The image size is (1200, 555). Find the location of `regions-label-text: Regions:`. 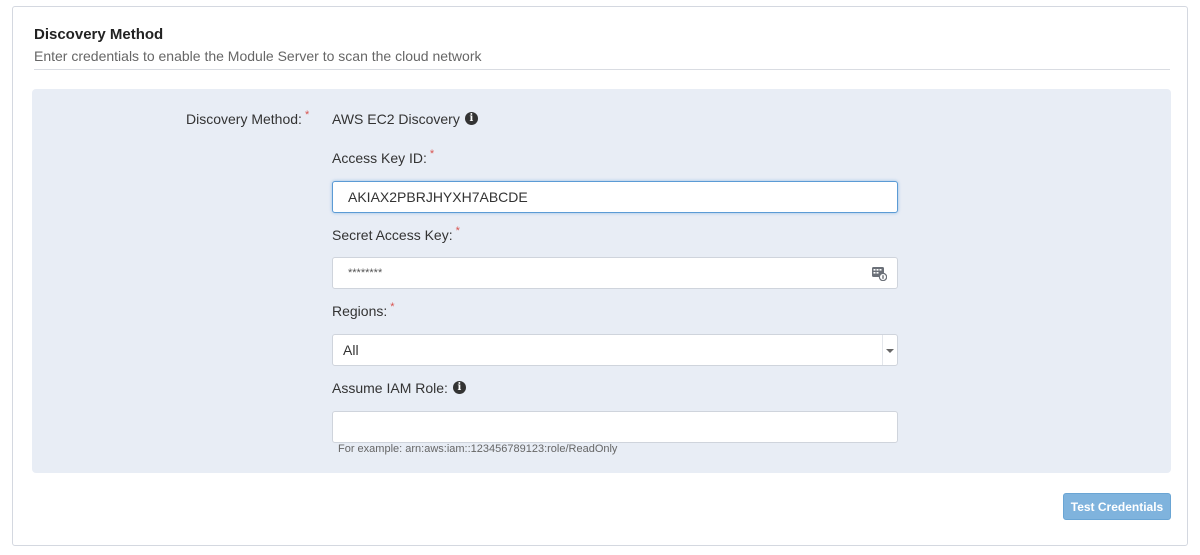

regions-label-text: Regions: is located at coordinates (360, 311).